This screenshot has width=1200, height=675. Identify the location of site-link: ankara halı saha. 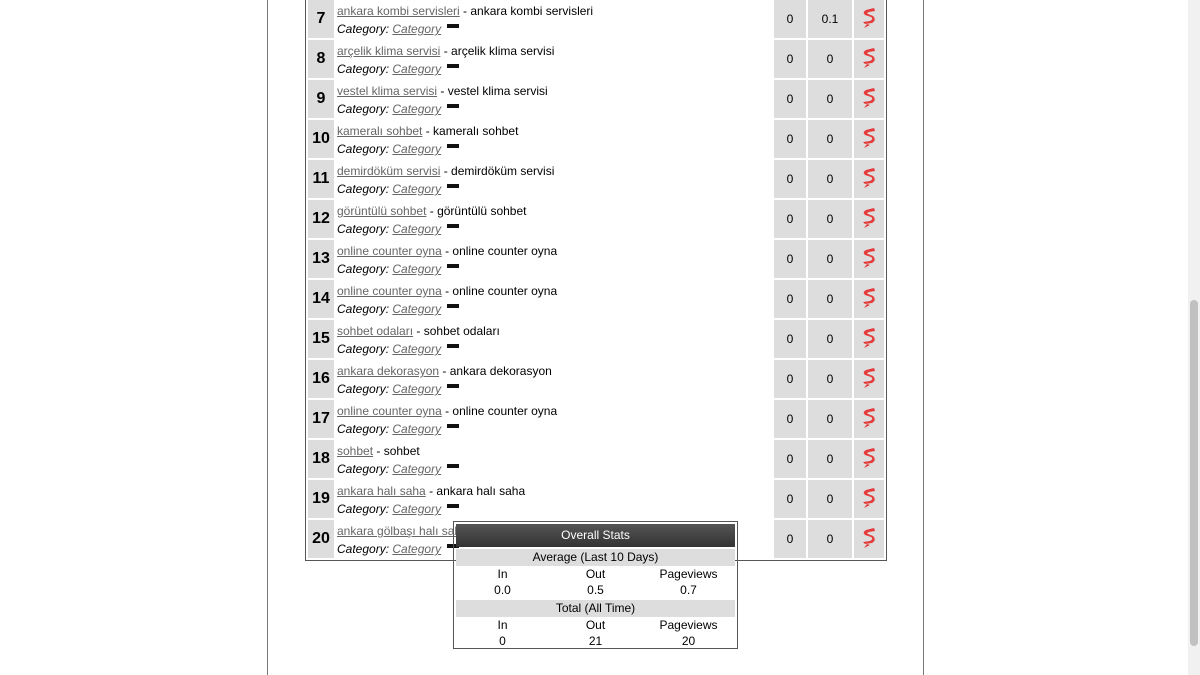
(381, 491).